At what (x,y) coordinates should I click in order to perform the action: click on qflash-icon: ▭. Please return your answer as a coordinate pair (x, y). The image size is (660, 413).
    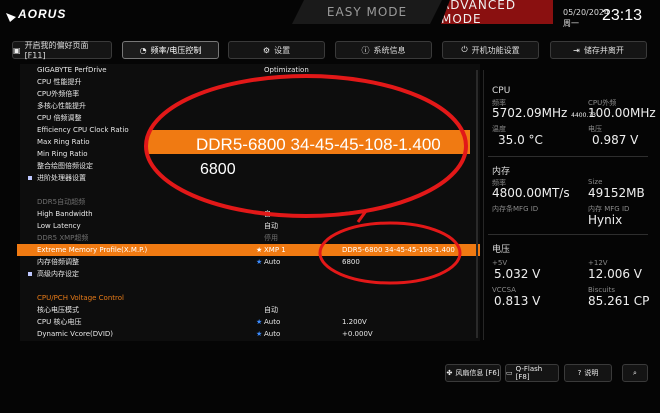
    Looking at the image, I should click on (509, 373).